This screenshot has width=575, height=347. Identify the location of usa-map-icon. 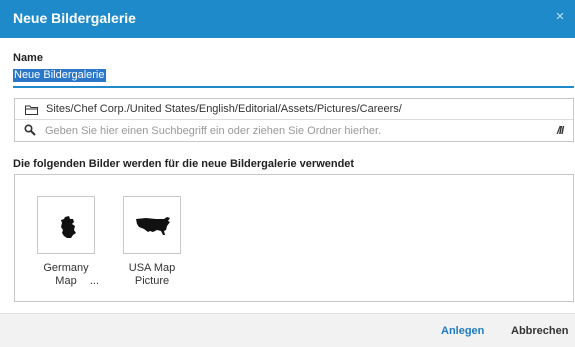
(153, 226).